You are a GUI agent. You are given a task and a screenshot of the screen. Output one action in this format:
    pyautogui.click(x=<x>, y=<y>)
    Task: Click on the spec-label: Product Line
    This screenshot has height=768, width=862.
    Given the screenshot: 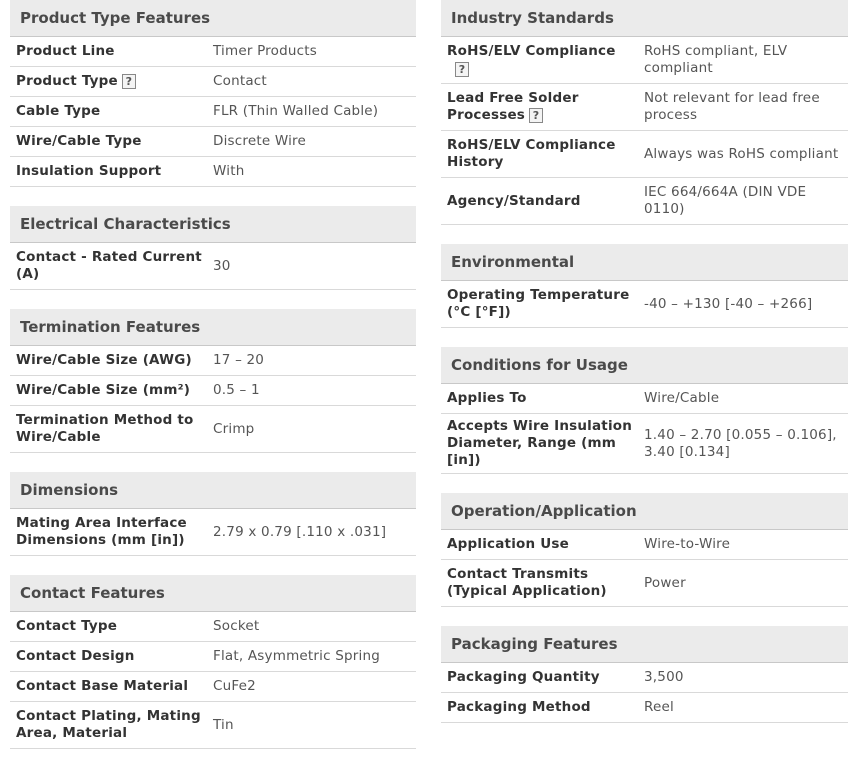 What is the action you would take?
    pyautogui.click(x=65, y=51)
    